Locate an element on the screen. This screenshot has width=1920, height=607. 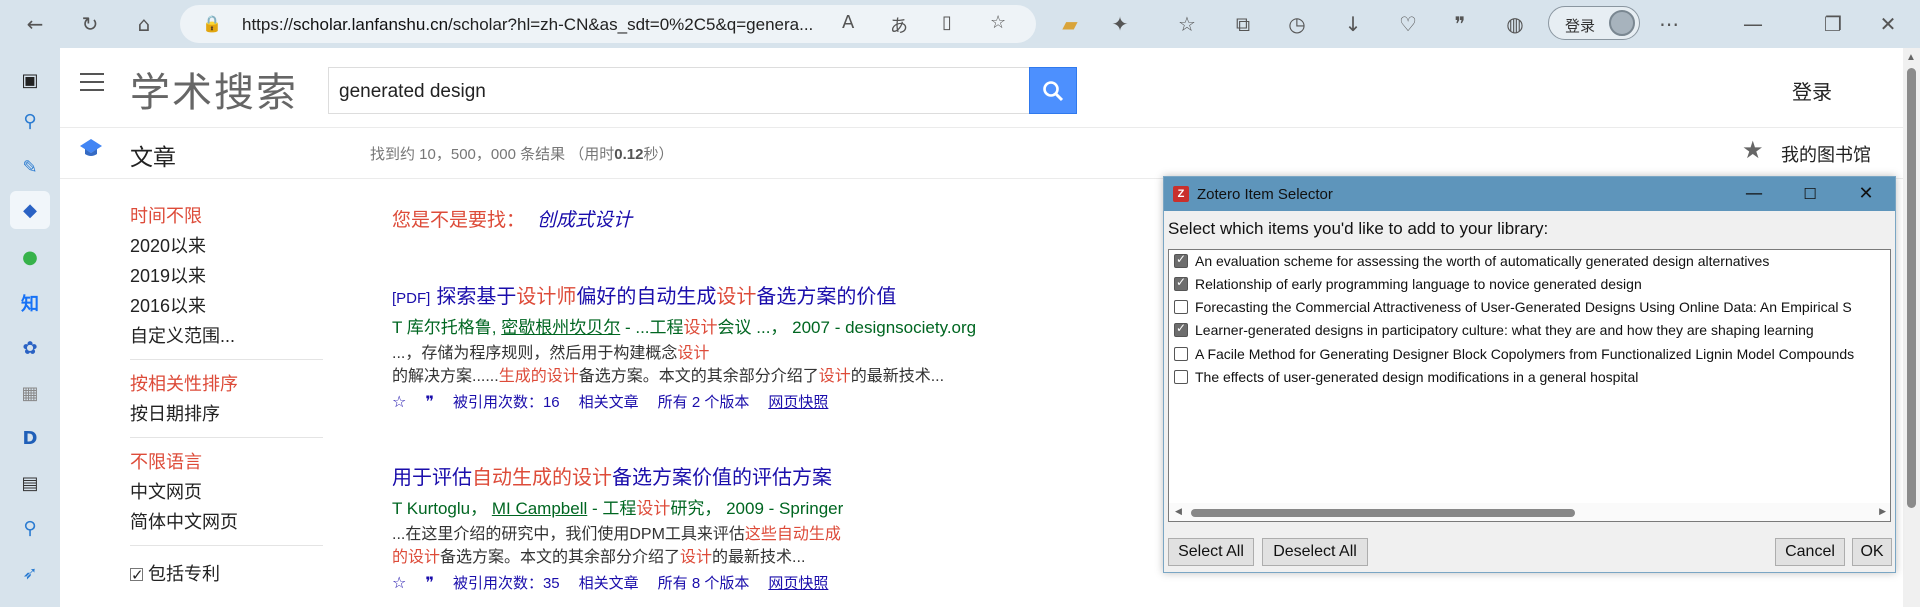
filter-since-2019: 2019以来 is located at coordinates (225, 280).